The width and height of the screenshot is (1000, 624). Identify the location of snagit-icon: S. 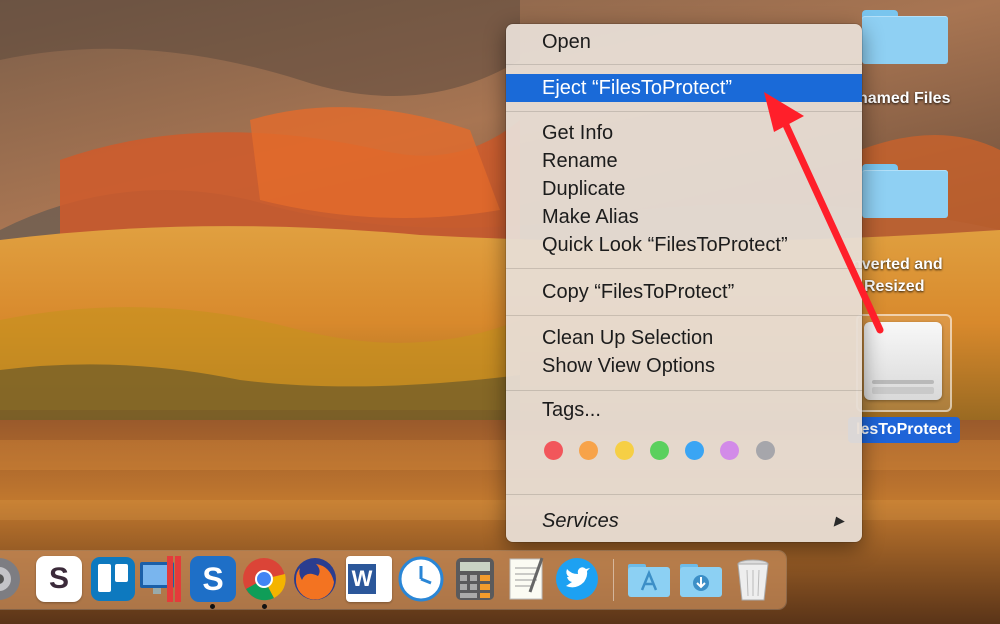
(213, 579).